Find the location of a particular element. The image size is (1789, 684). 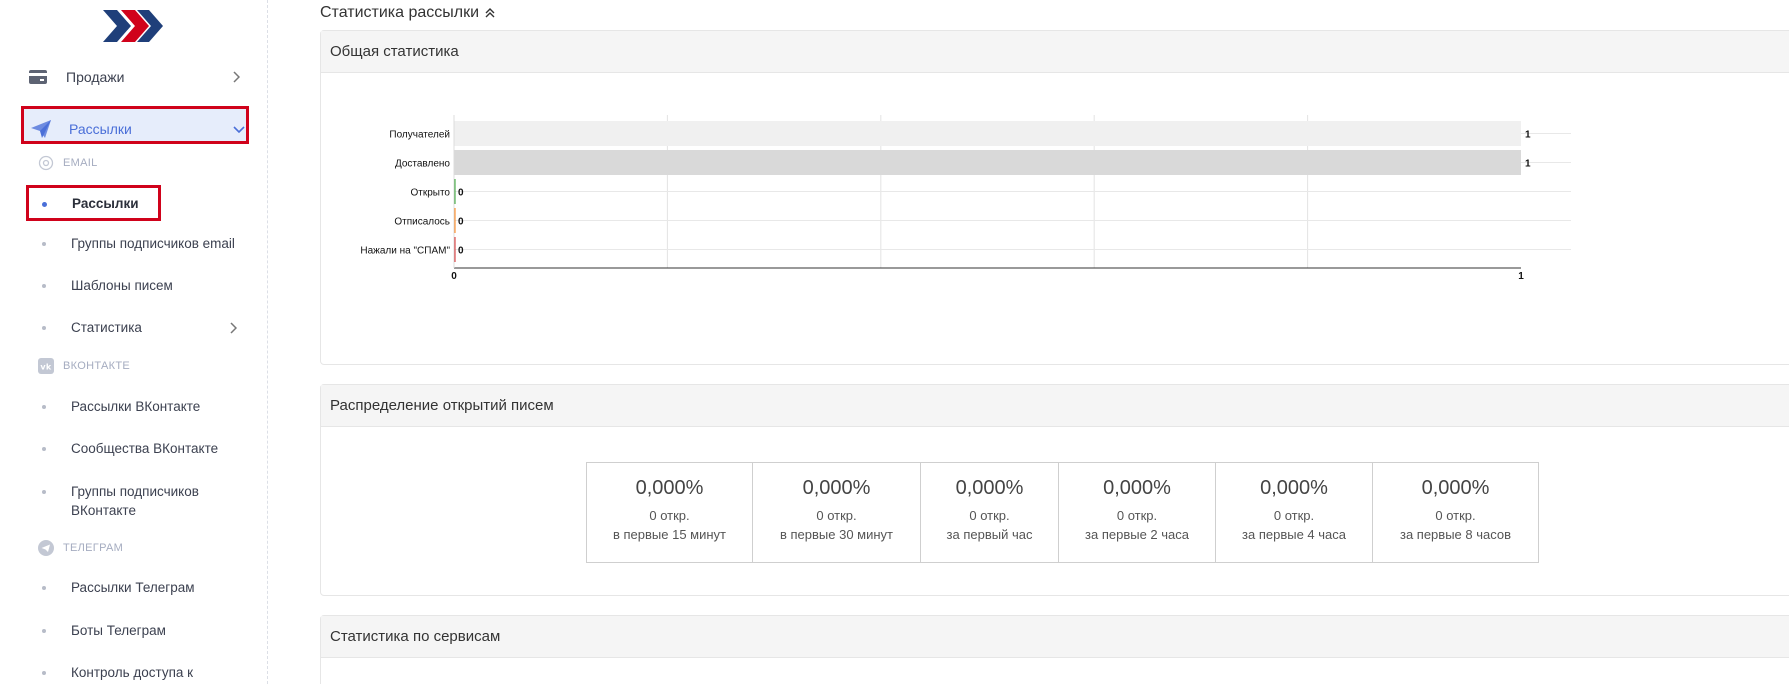

opens-period: за первые 2 часа is located at coordinates (1137, 534).